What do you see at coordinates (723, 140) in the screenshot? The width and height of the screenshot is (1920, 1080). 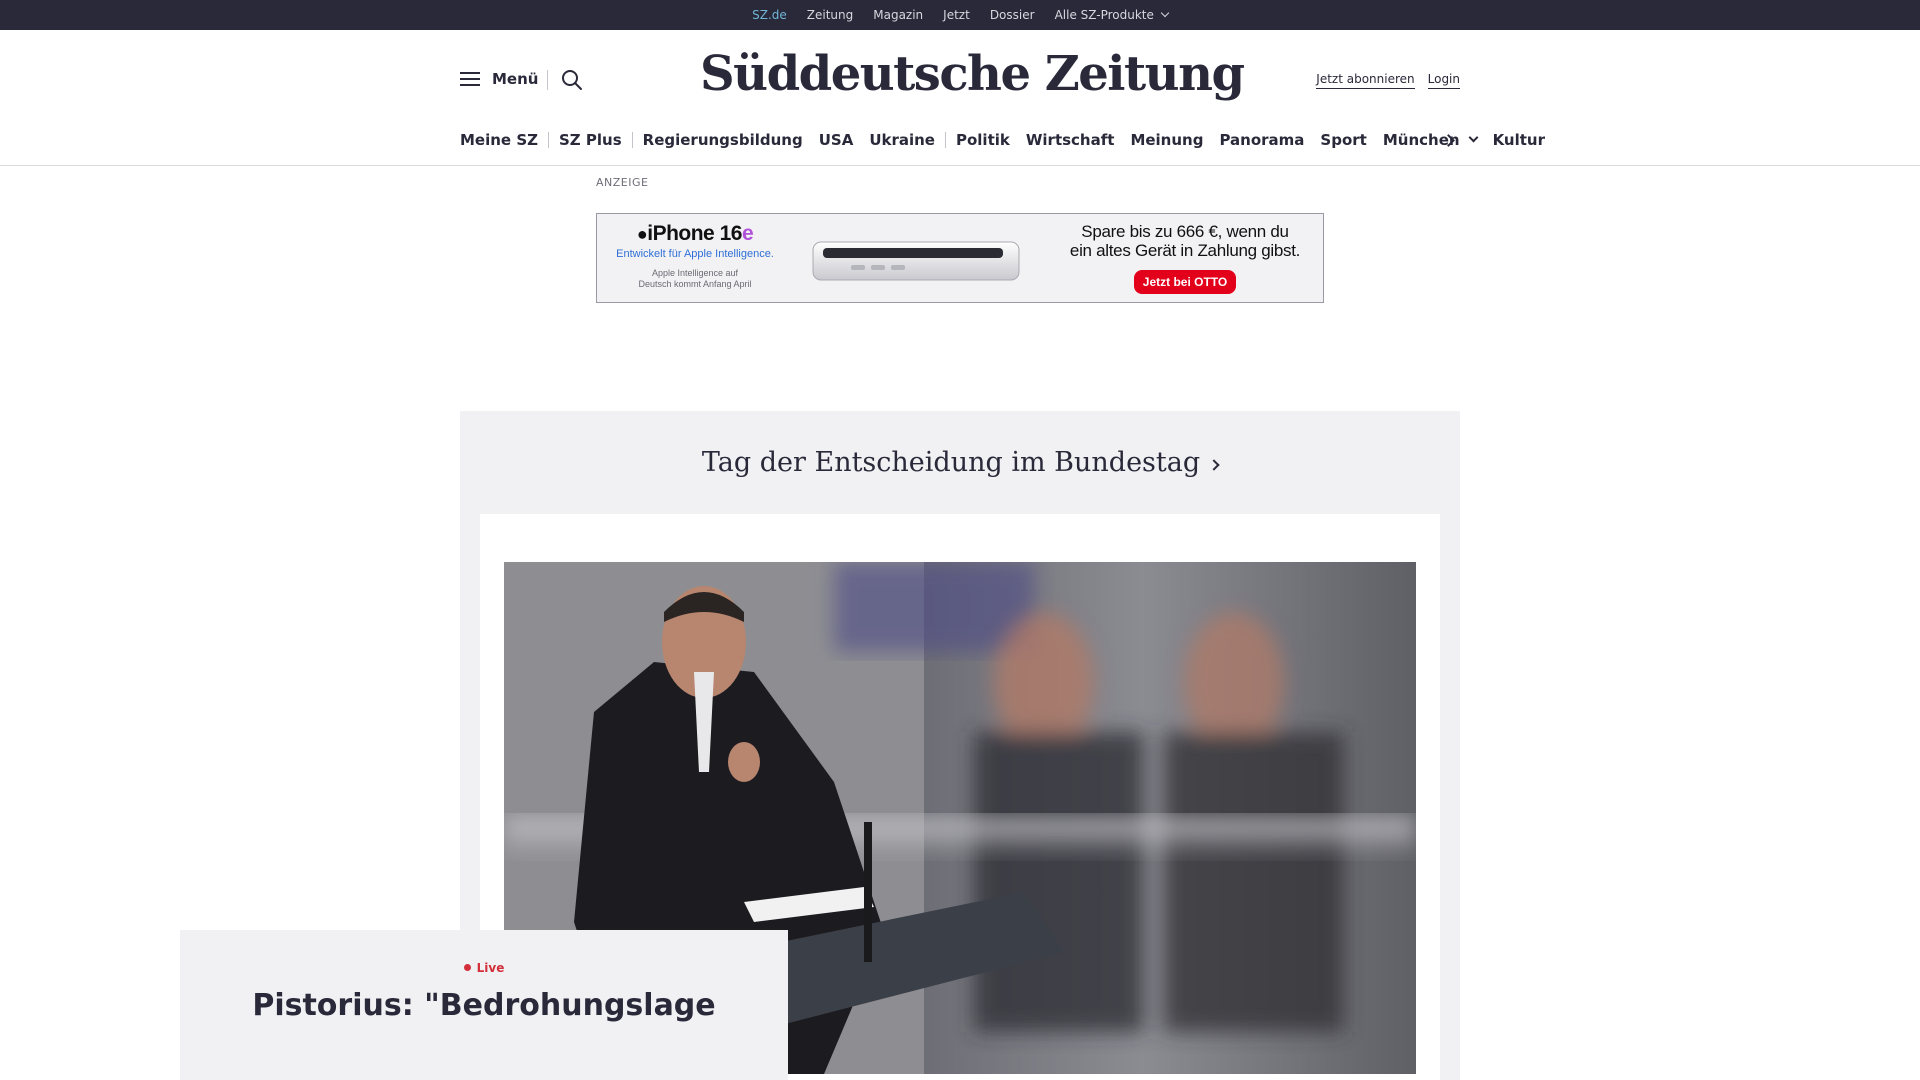 I see `nav-item-regierungsbildung: Regierungsbildung` at bounding box center [723, 140].